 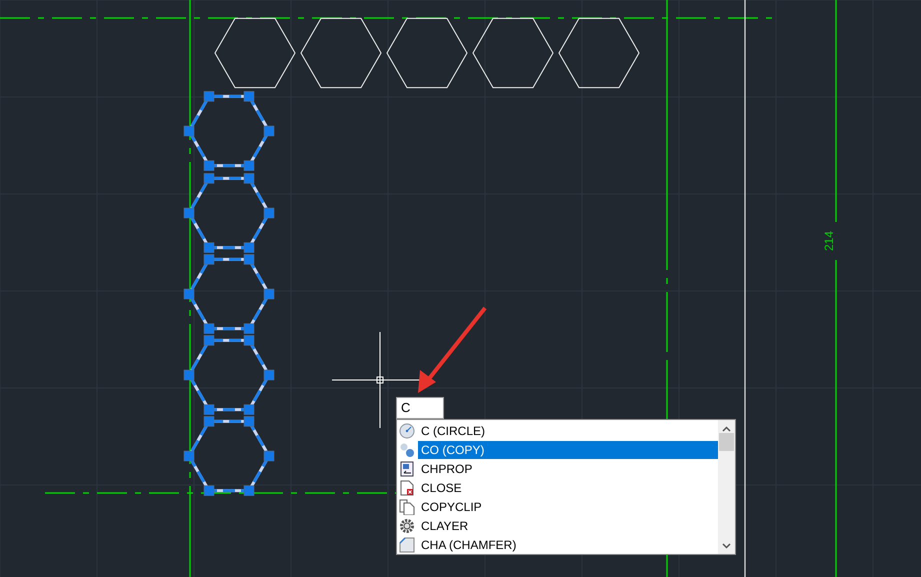 What do you see at coordinates (407, 526) in the screenshot?
I see `settings-icon` at bounding box center [407, 526].